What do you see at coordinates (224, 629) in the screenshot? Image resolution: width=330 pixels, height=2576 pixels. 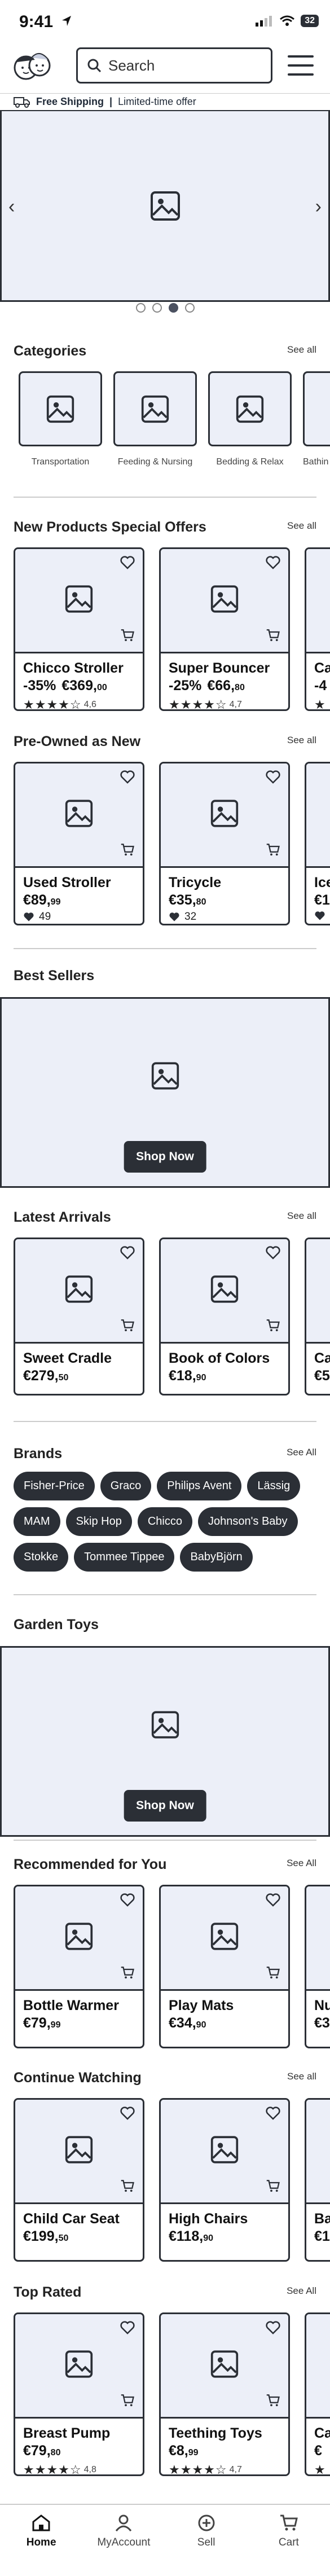 I see `product-card: Super Bouncer -25% €66,80 ★★★★☆ 4,7` at bounding box center [224, 629].